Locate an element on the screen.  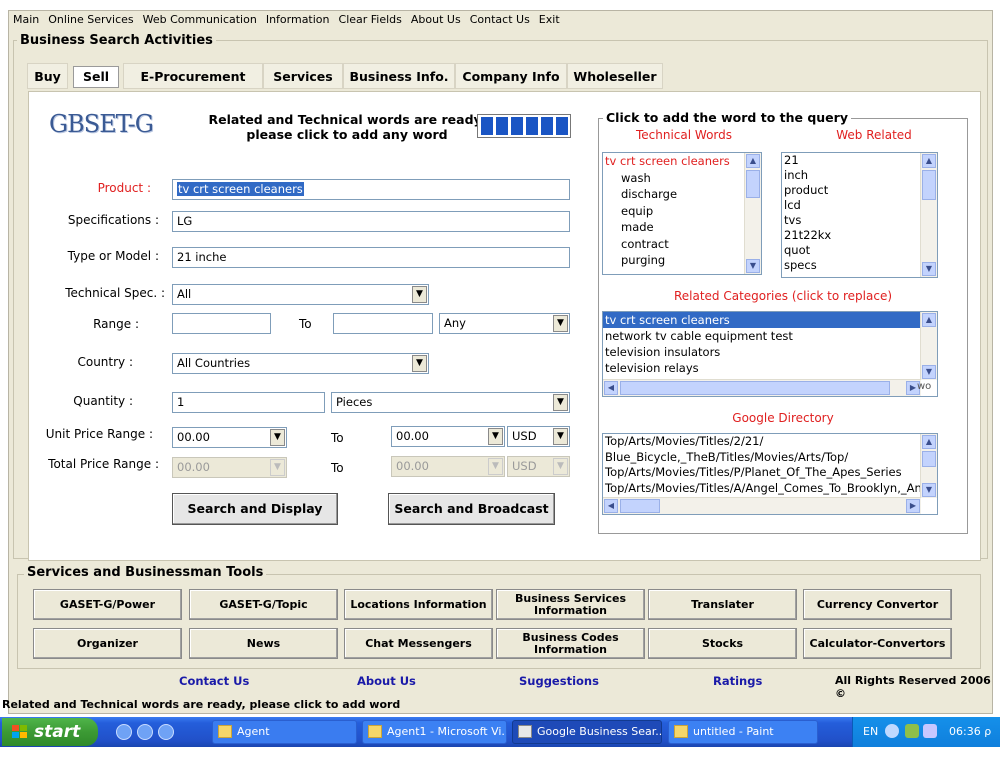
range-unit-select: Any ▼ is located at coordinates (504, 323).